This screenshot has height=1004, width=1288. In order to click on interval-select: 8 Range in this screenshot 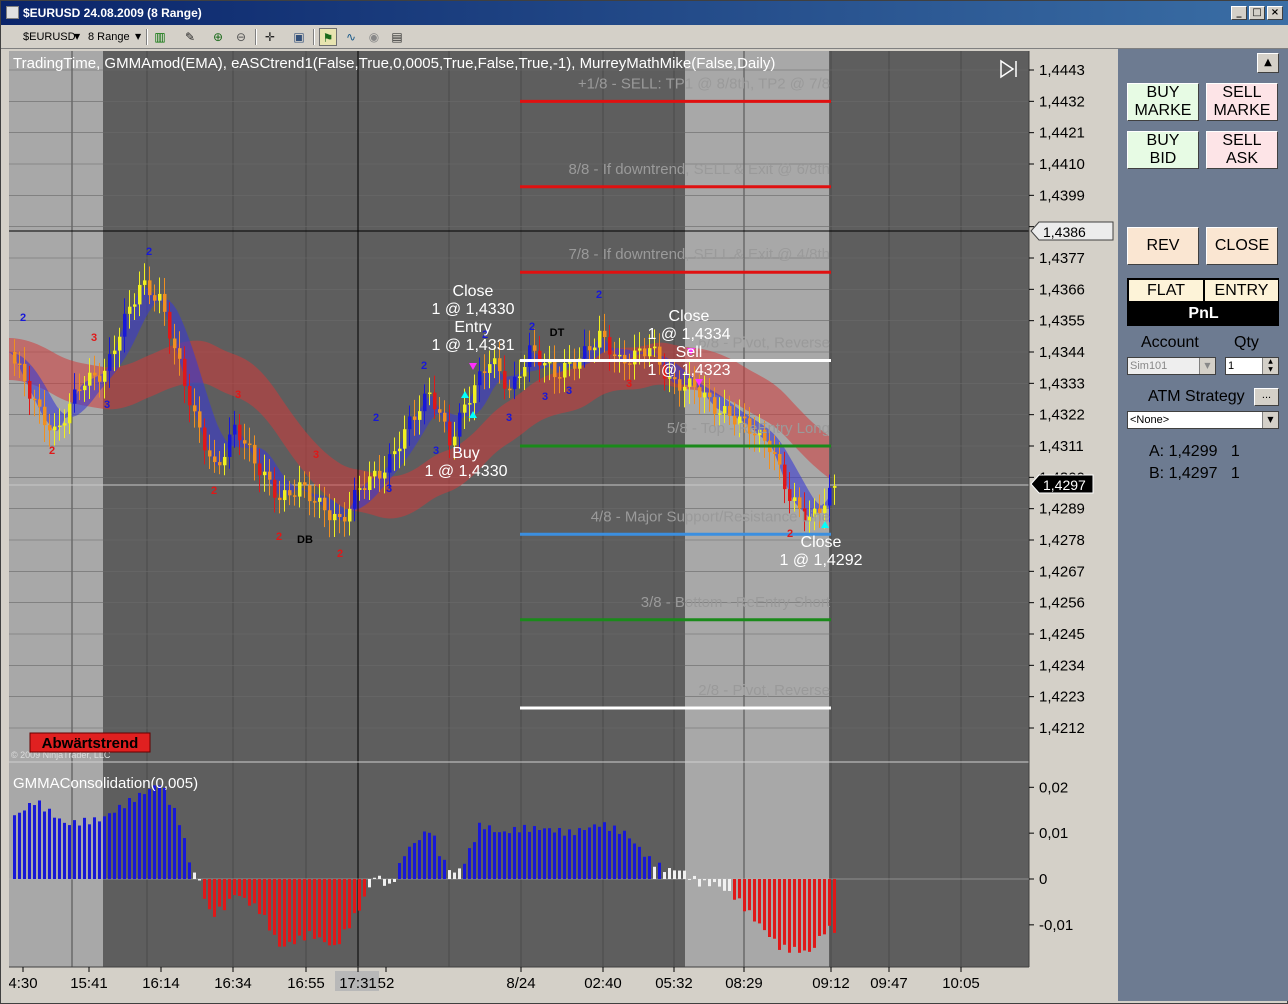, I will do `click(109, 37)`.